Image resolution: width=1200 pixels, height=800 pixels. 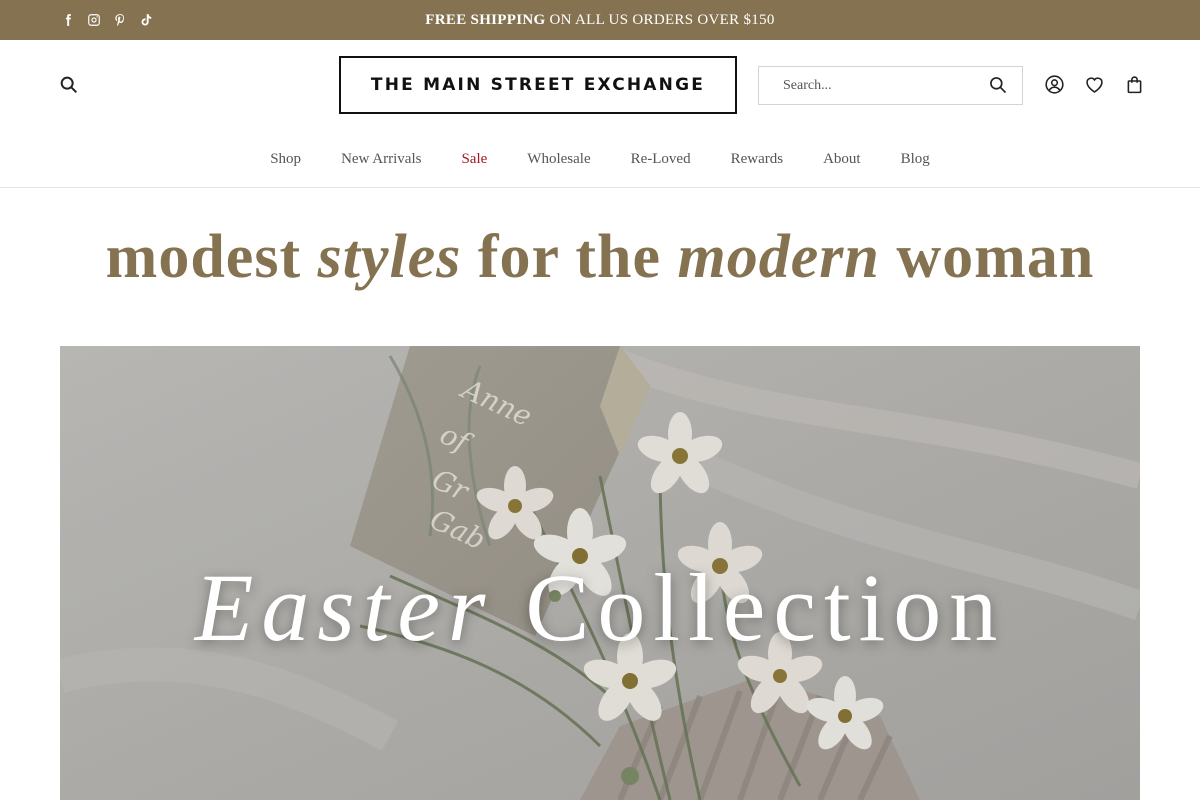 I want to click on nav-rewards: Rewards, so click(x=757, y=159).